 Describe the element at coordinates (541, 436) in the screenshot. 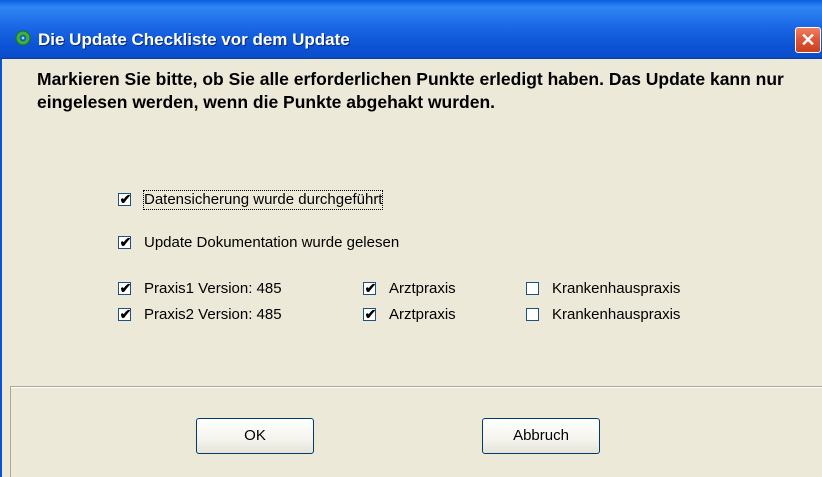

I see `cancel-button: Abbruch` at that location.